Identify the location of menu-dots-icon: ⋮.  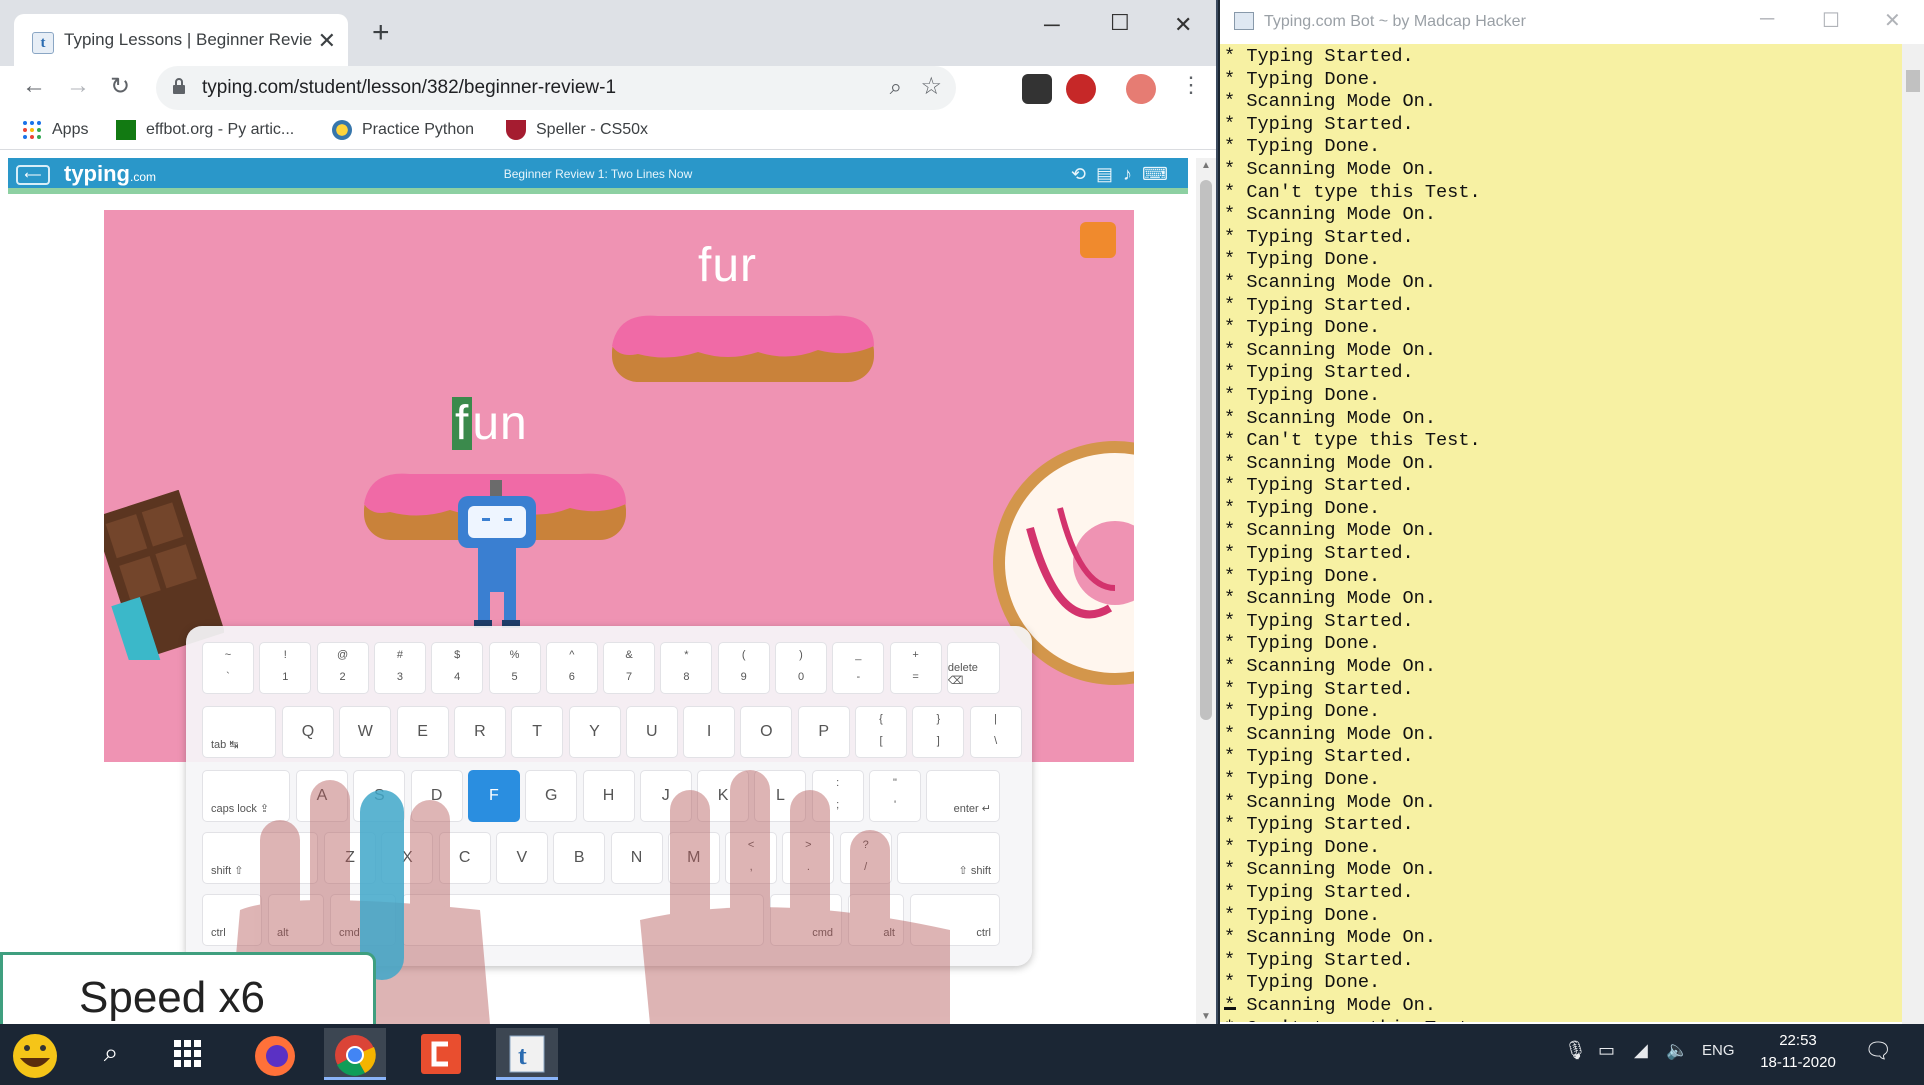
(1191, 85).